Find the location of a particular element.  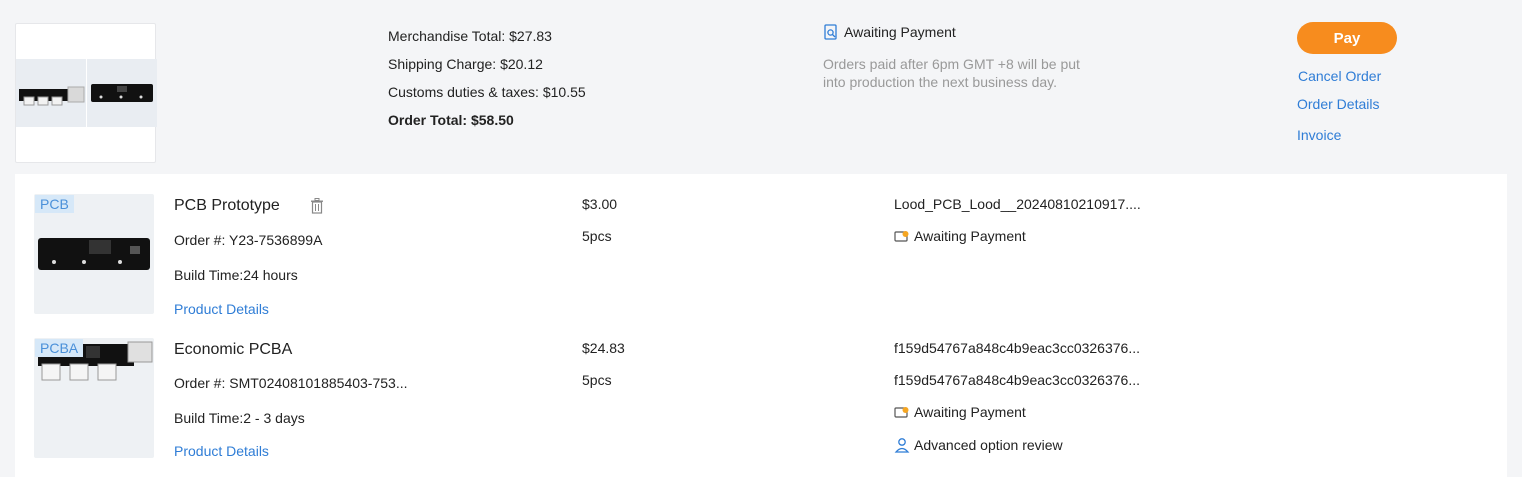

item-title-text: Economic PCBA is located at coordinates (233, 349).